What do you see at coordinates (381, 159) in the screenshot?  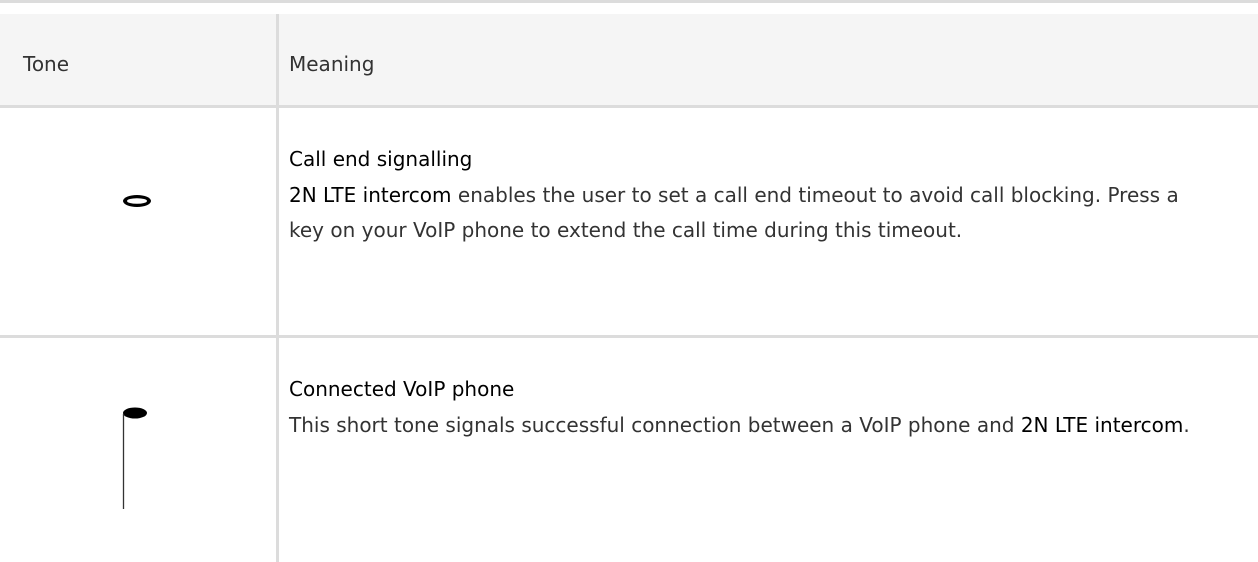 I see `tone-title: Call end signalling` at bounding box center [381, 159].